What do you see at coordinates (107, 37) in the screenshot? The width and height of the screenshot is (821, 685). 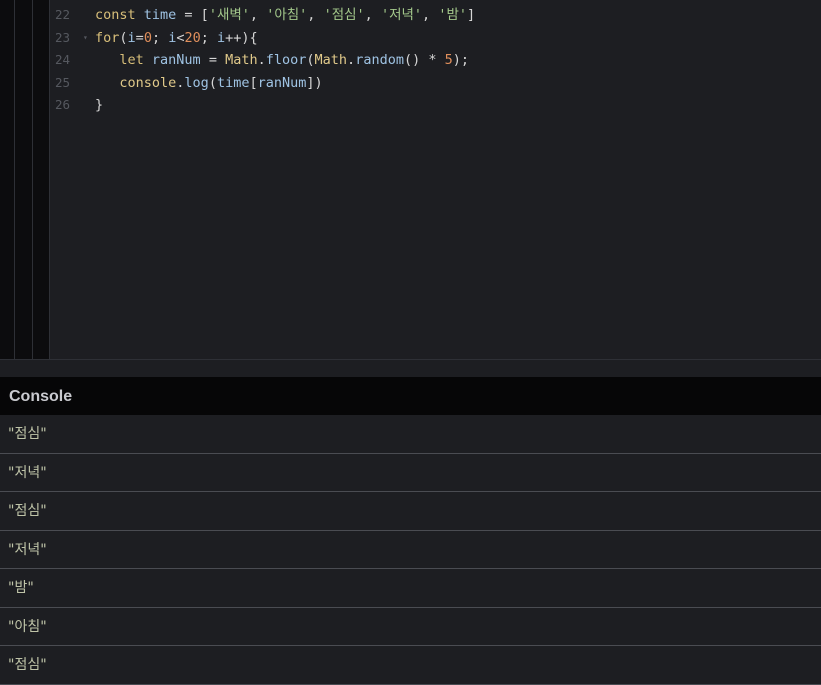 I see `code-token: for` at bounding box center [107, 37].